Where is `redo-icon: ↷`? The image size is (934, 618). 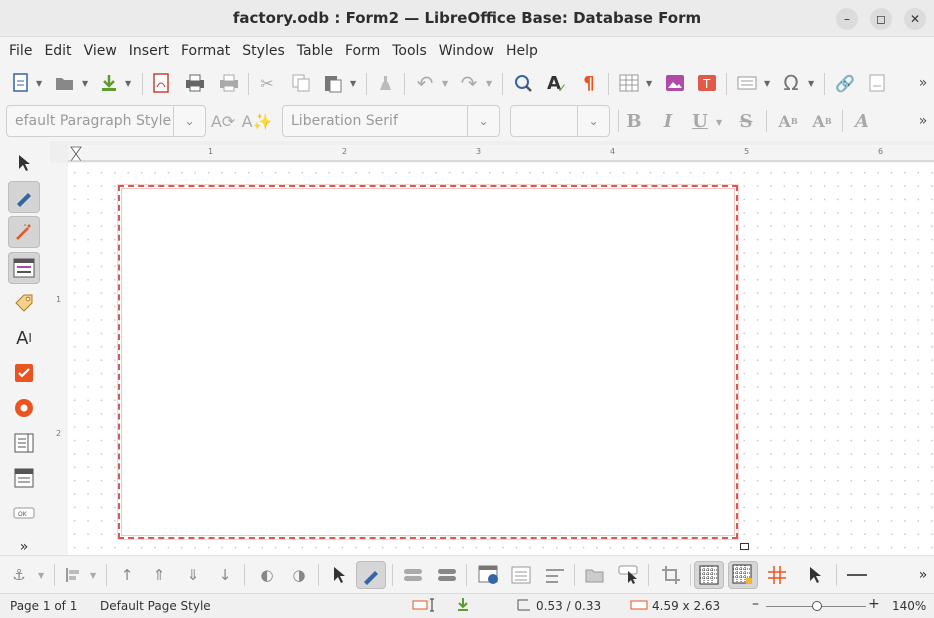
redo-icon: ↷ is located at coordinates (469, 83).